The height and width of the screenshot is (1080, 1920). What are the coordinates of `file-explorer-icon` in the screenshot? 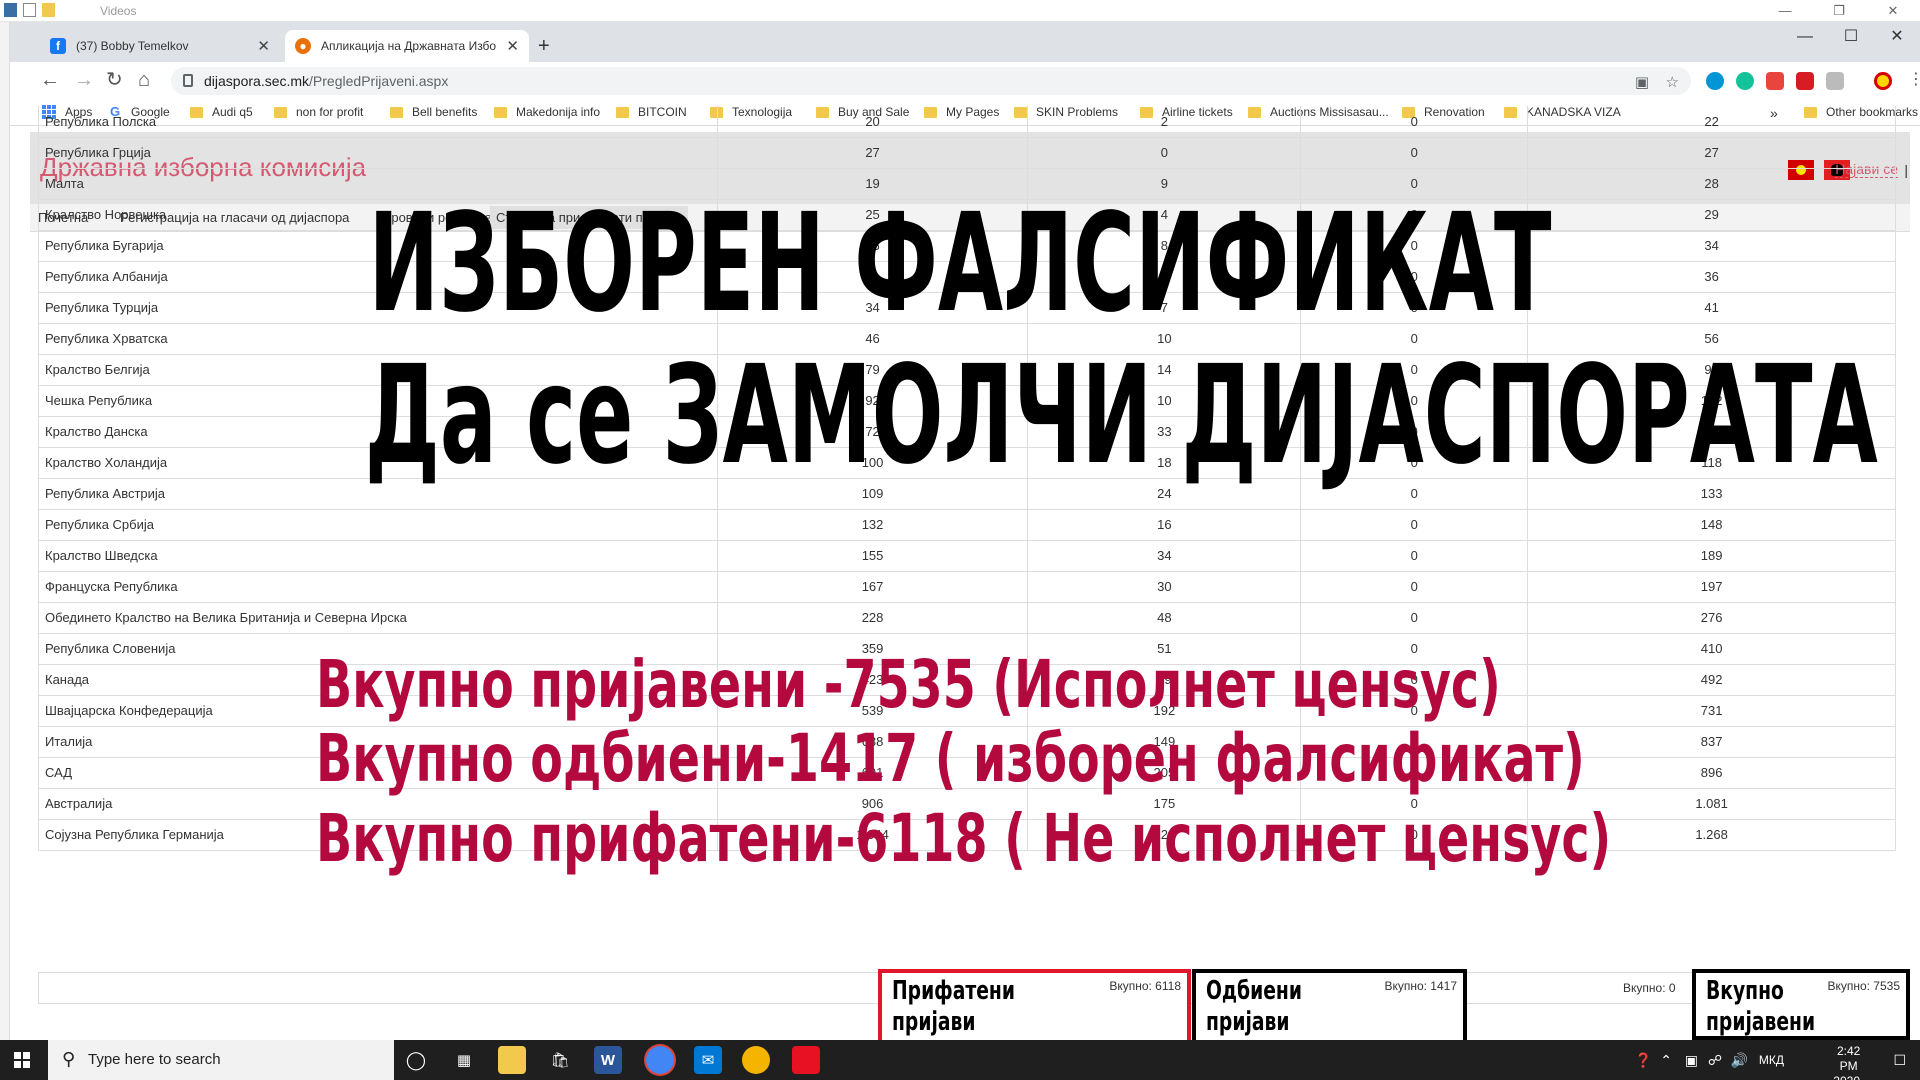 It's located at (512, 1060).